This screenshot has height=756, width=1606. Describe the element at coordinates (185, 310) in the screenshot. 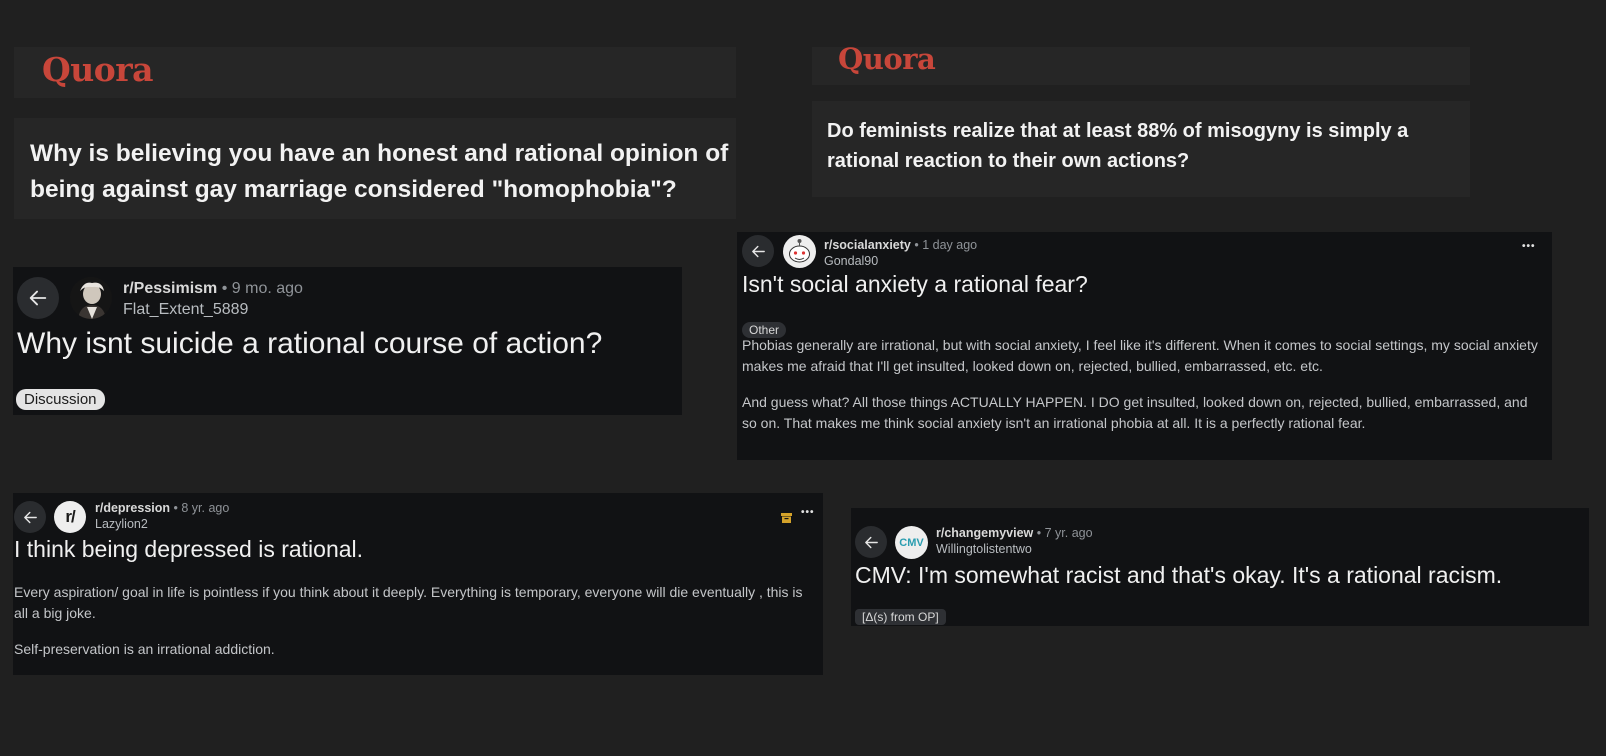

I see `post-author: Flat_Extent_5889` at that location.